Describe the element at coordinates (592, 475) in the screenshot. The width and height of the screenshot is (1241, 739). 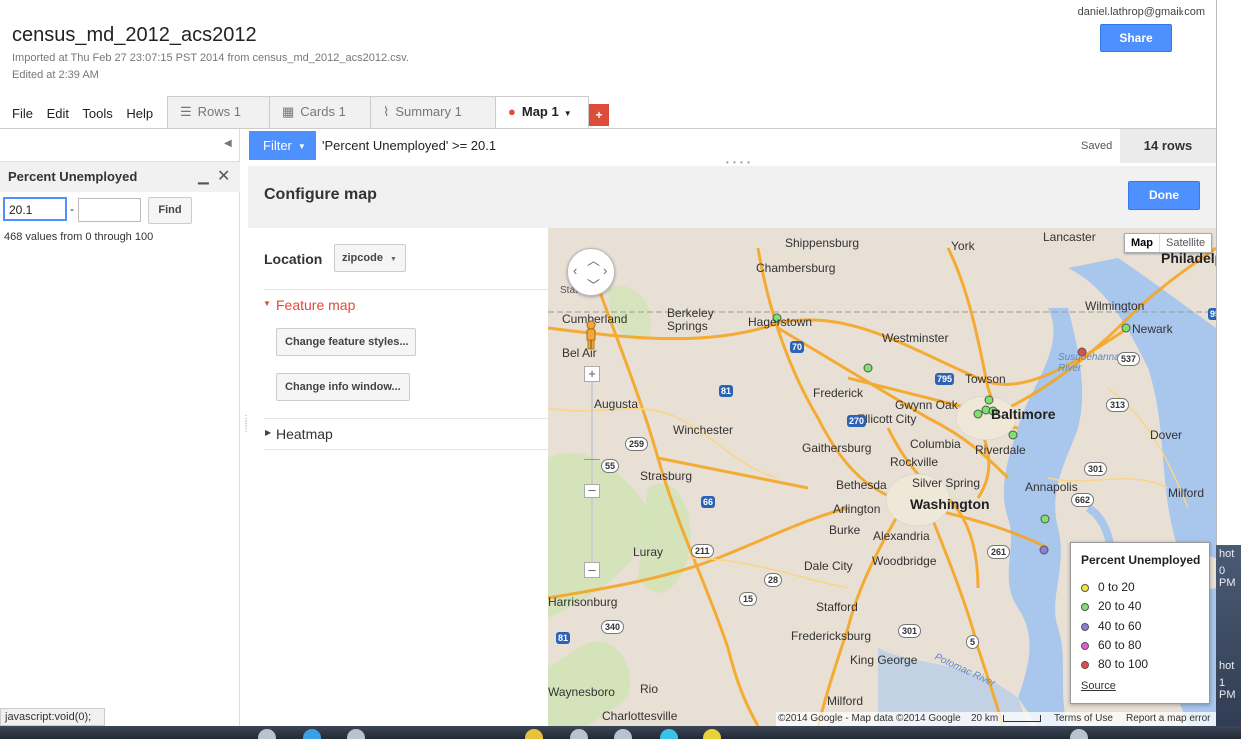
I see `zoom-slider-track` at that location.